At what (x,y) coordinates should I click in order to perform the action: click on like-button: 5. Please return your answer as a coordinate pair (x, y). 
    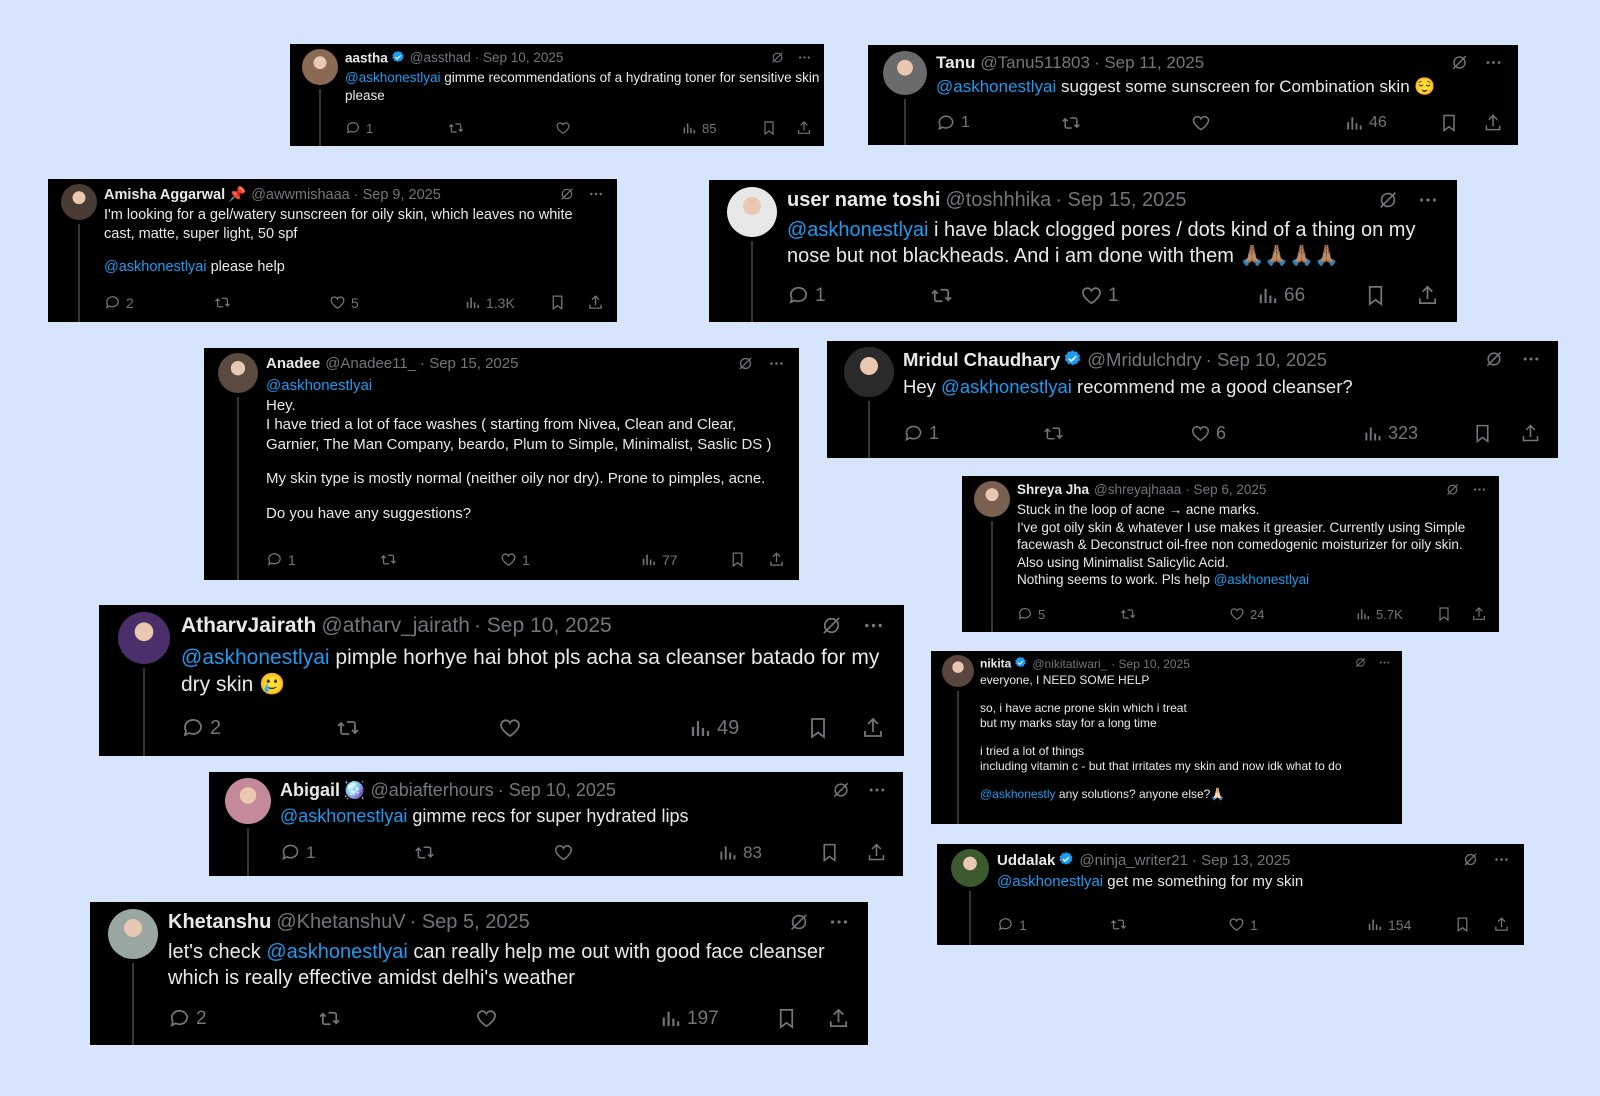
    Looking at the image, I should click on (344, 302).